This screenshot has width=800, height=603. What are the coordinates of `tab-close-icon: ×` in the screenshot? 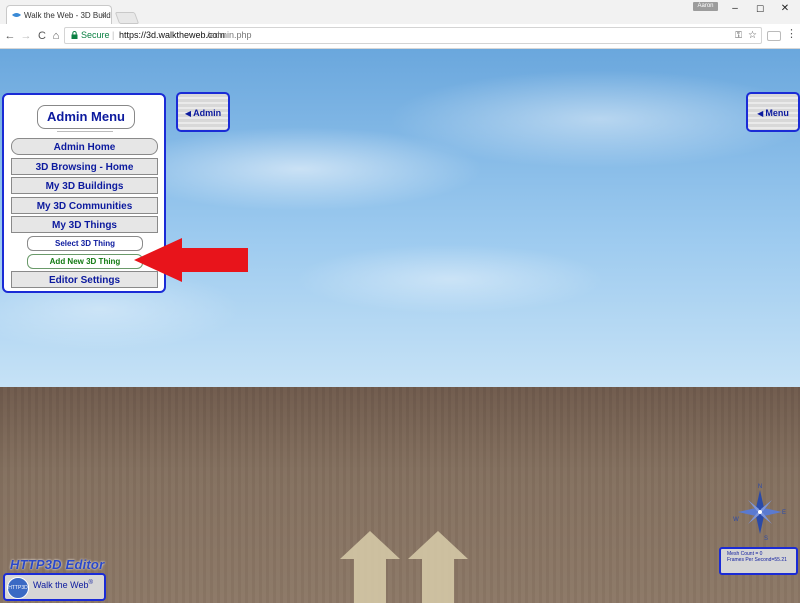 It's located at (103, 15).